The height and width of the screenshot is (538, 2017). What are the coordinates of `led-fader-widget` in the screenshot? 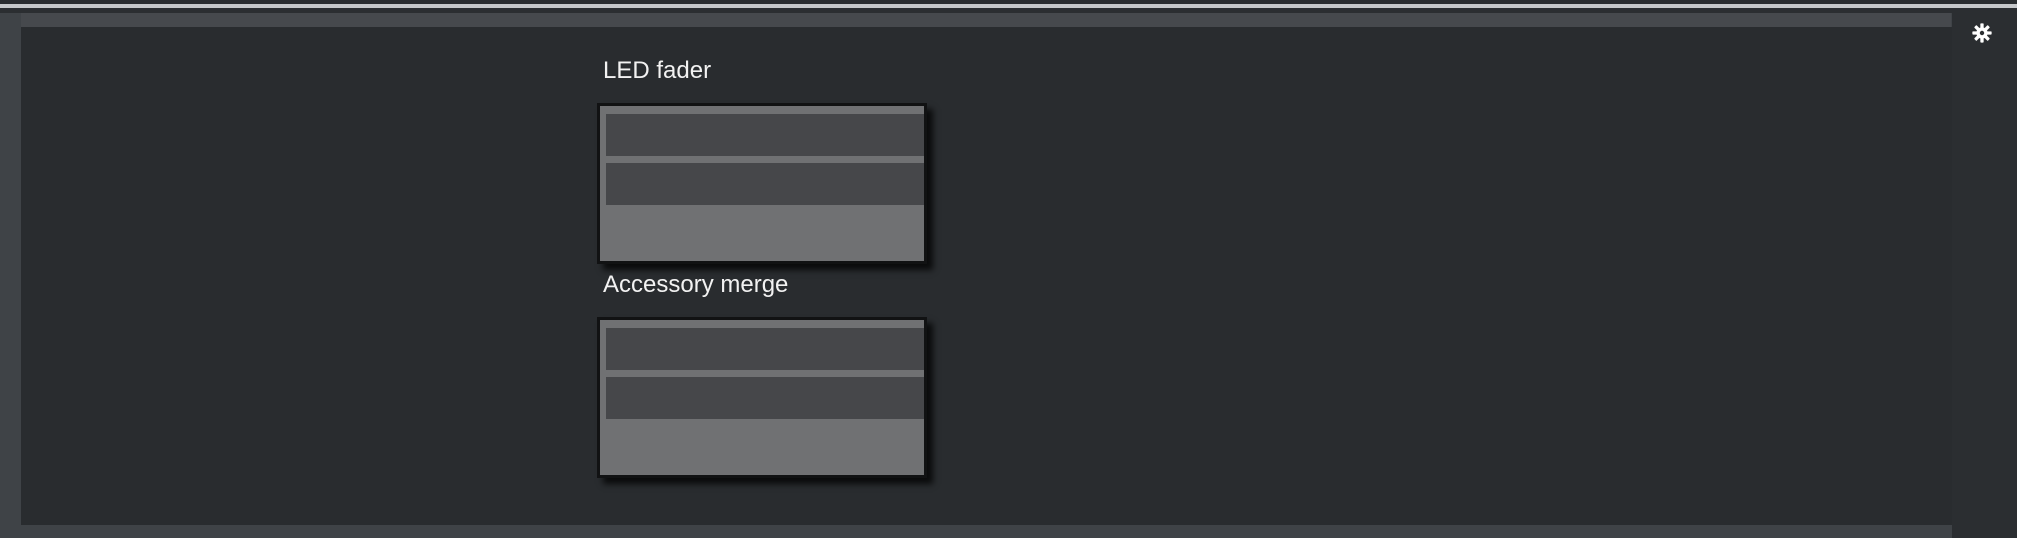 It's located at (762, 183).